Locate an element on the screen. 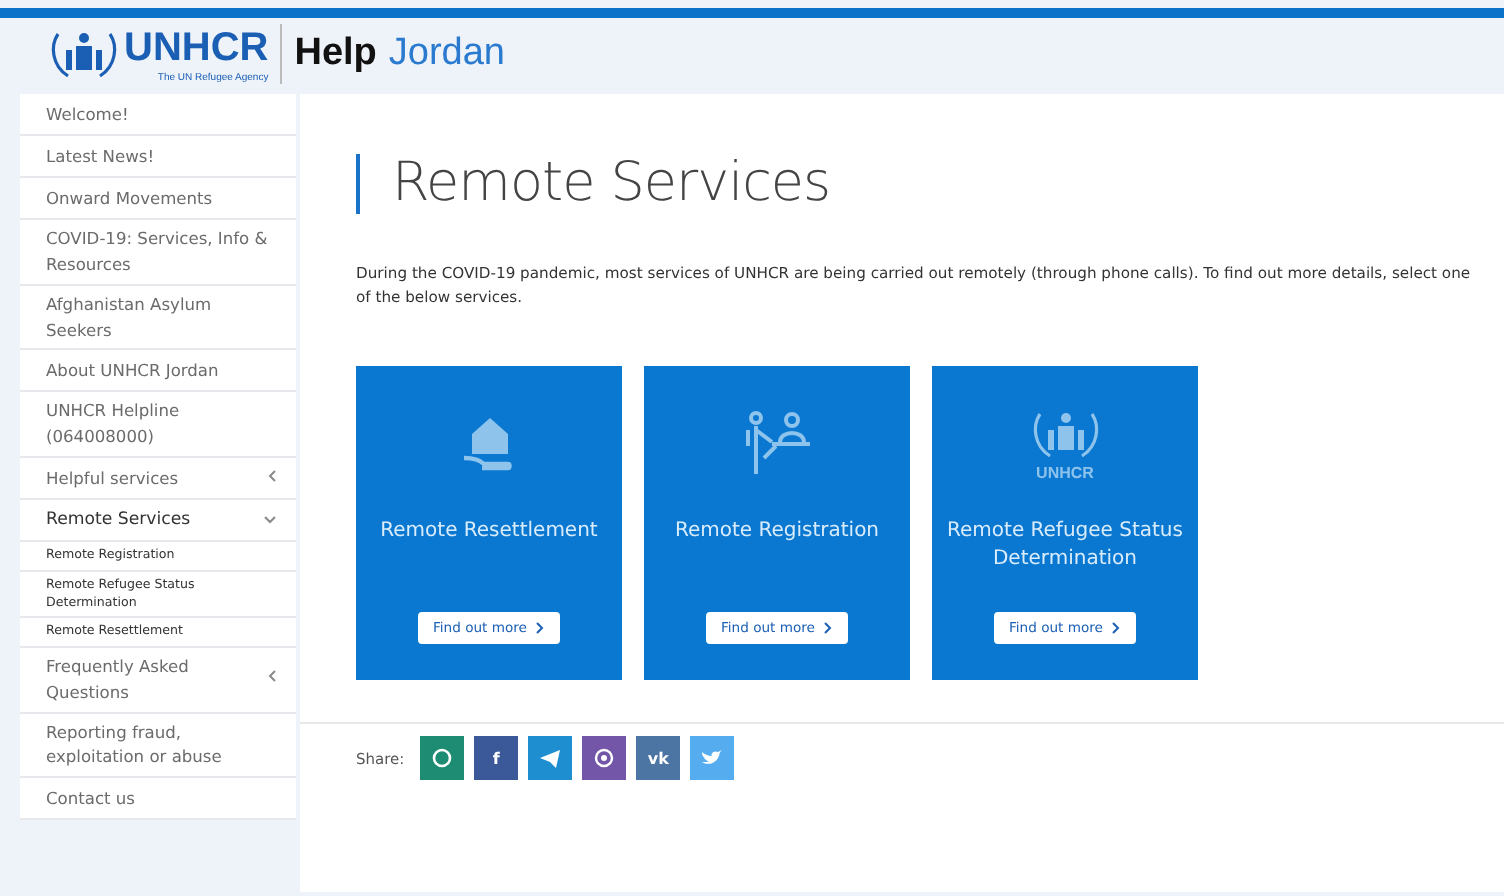 The height and width of the screenshot is (896, 1504). sidebar-item: Onward Movements is located at coordinates (158, 199).